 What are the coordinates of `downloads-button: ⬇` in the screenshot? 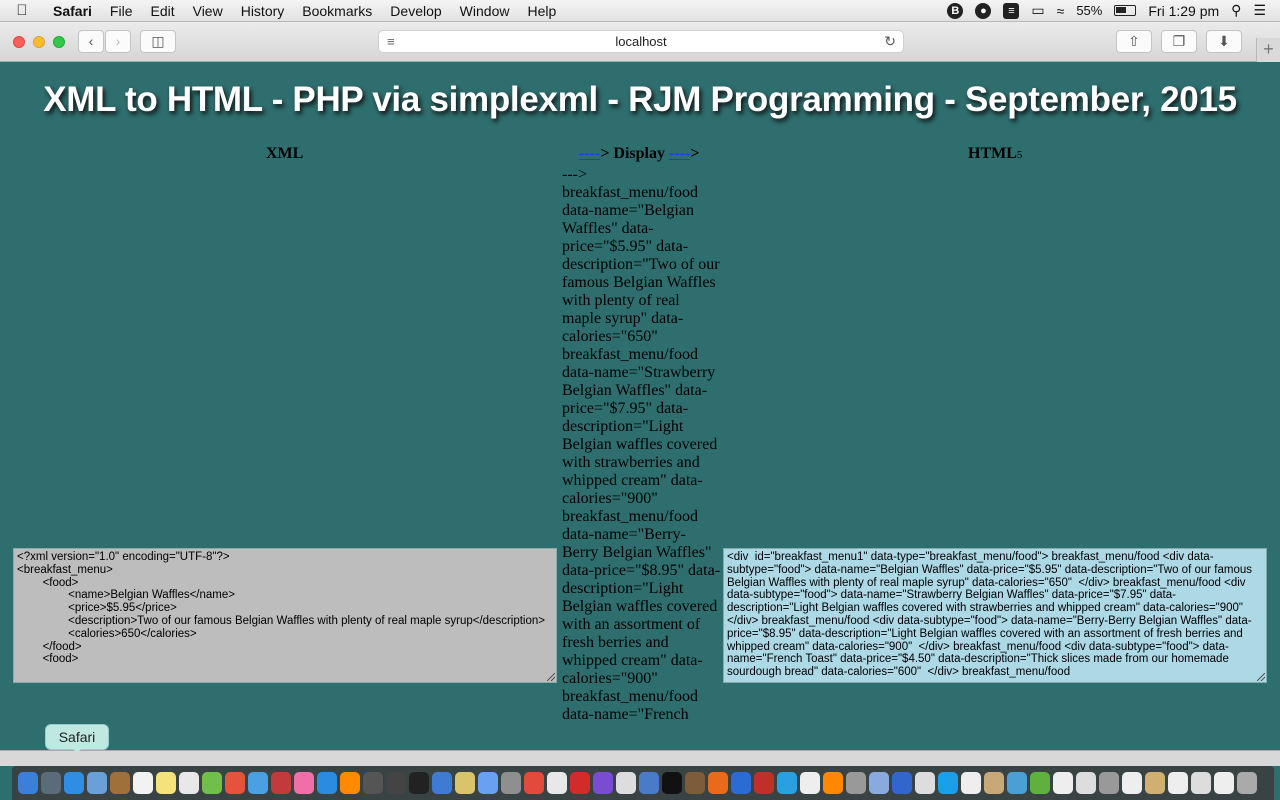 It's located at (1224, 41).